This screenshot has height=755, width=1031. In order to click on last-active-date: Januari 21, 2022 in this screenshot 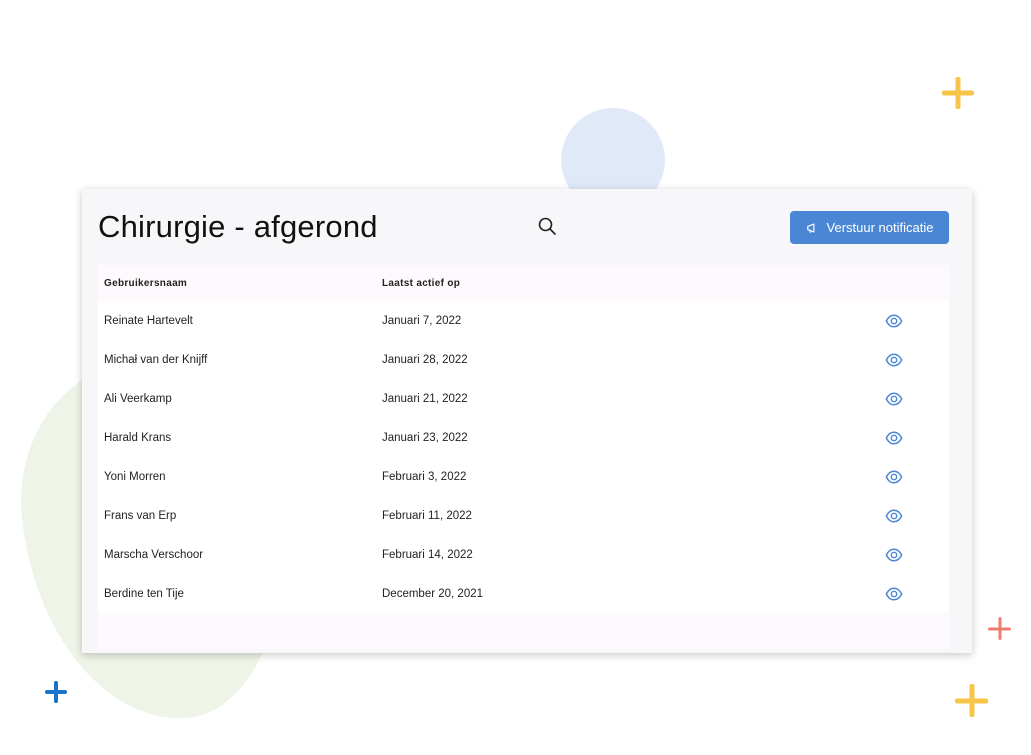, I will do `click(425, 398)`.